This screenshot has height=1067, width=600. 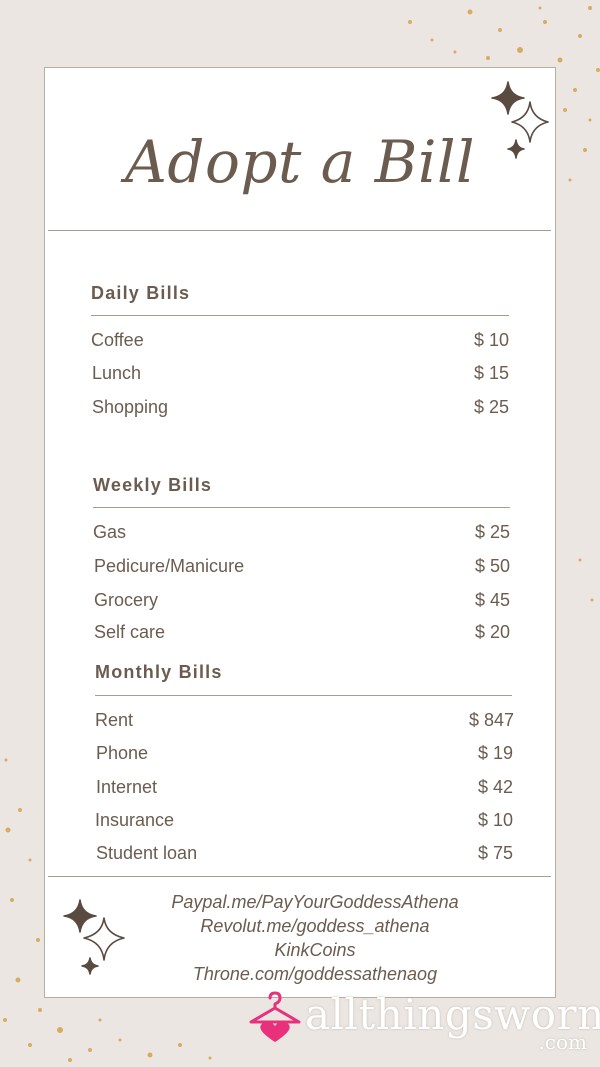 What do you see at coordinates (127, 787) in the screenshot?
I see `bill-name: Internet` at bounding box center [127, 787].